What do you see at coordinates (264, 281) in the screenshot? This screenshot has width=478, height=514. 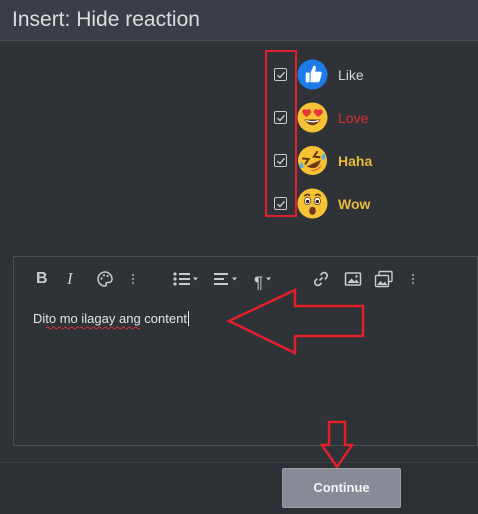 I see `paragraph-dropdown-button: ¶` at bounding box center [264, 281].